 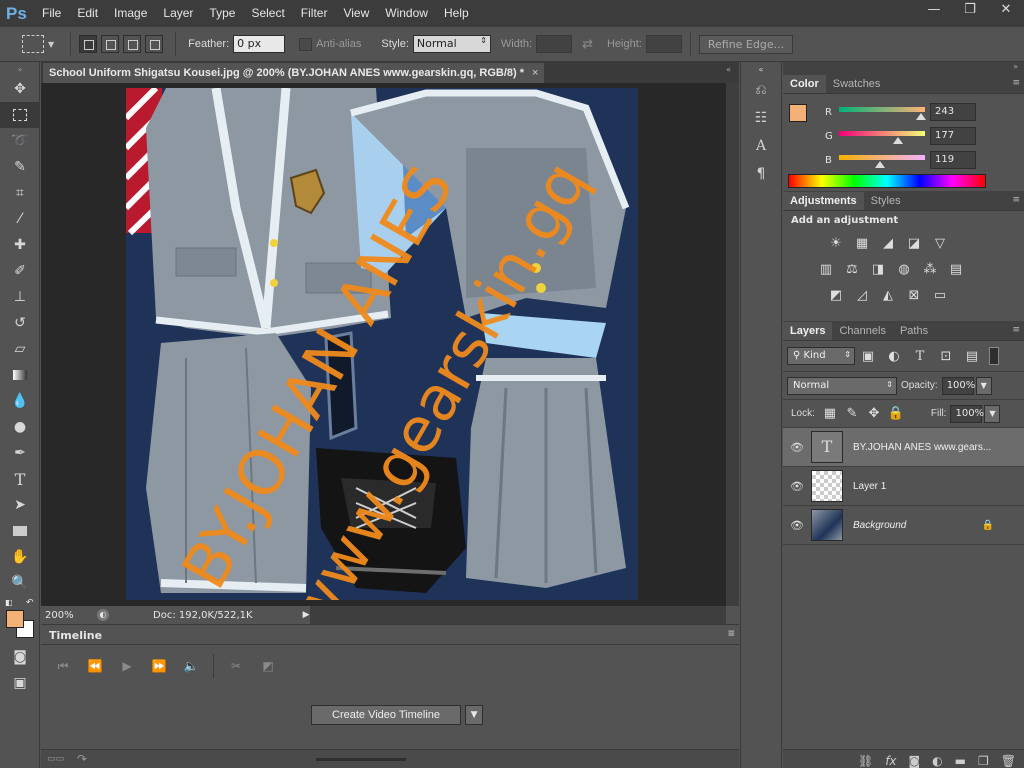 I want to click on close-document-icon: ×, so click(x=535, y=73).